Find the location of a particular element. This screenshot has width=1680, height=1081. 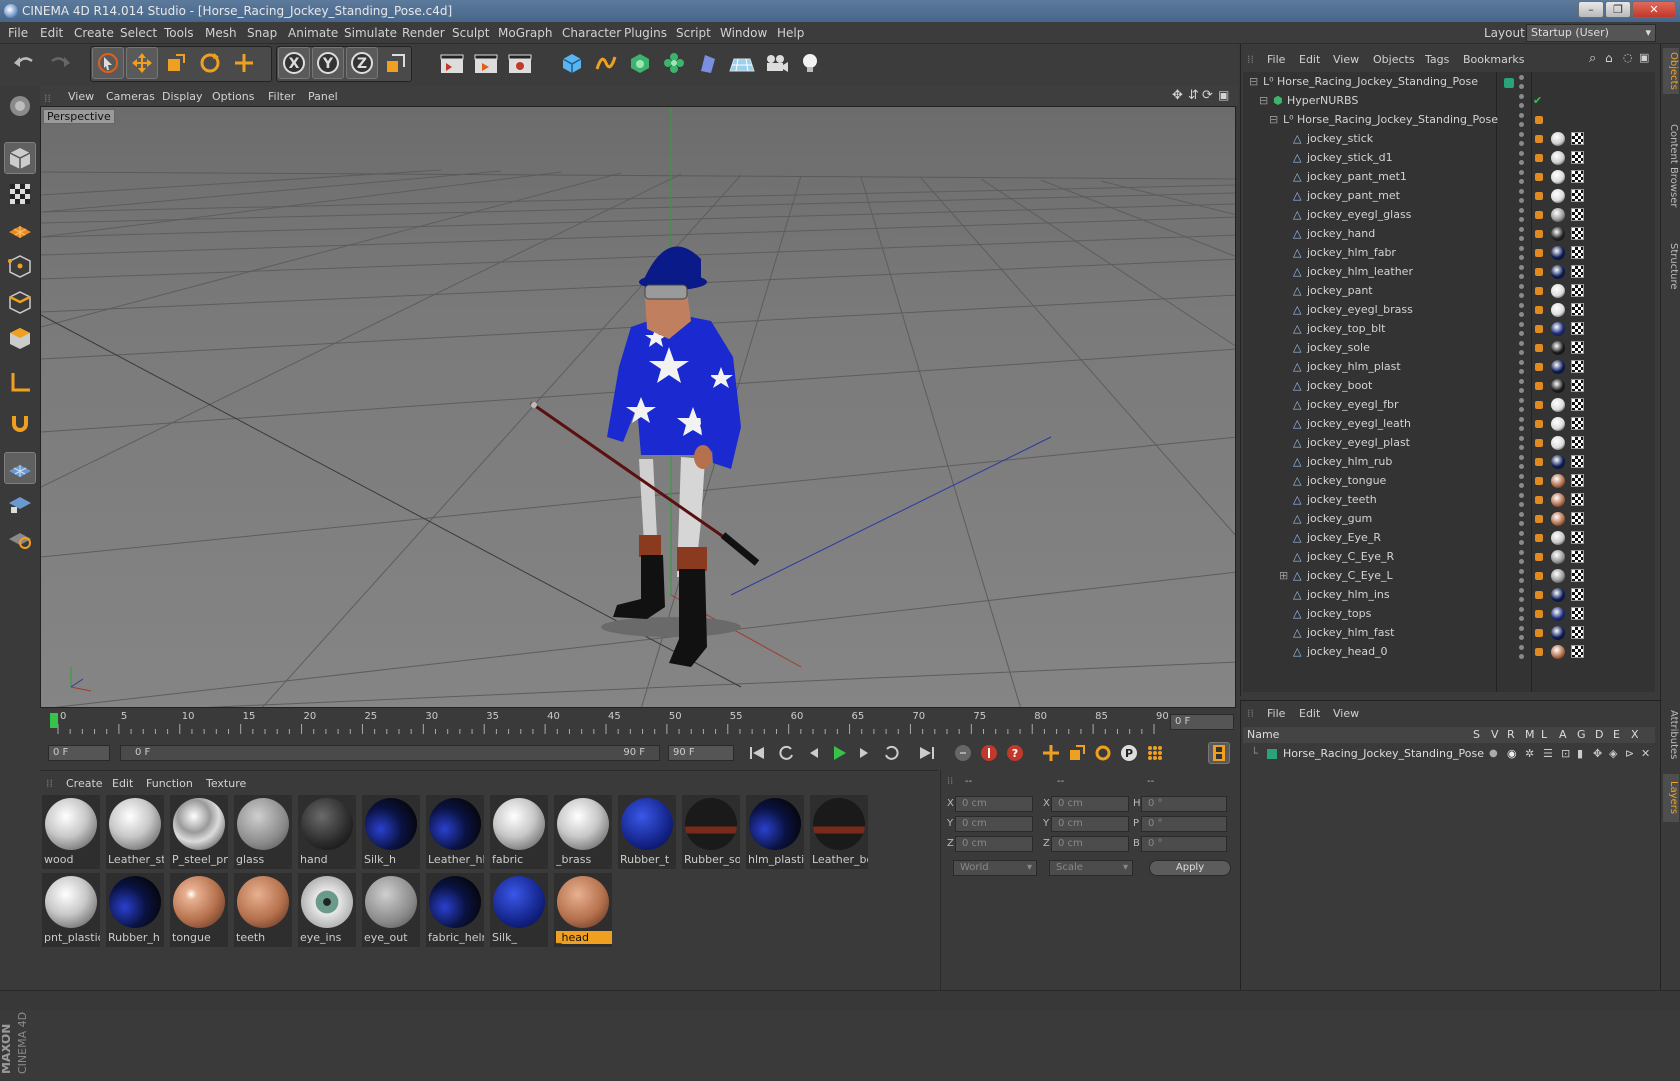

recent-tool-button is located at coordinates (244, 63).